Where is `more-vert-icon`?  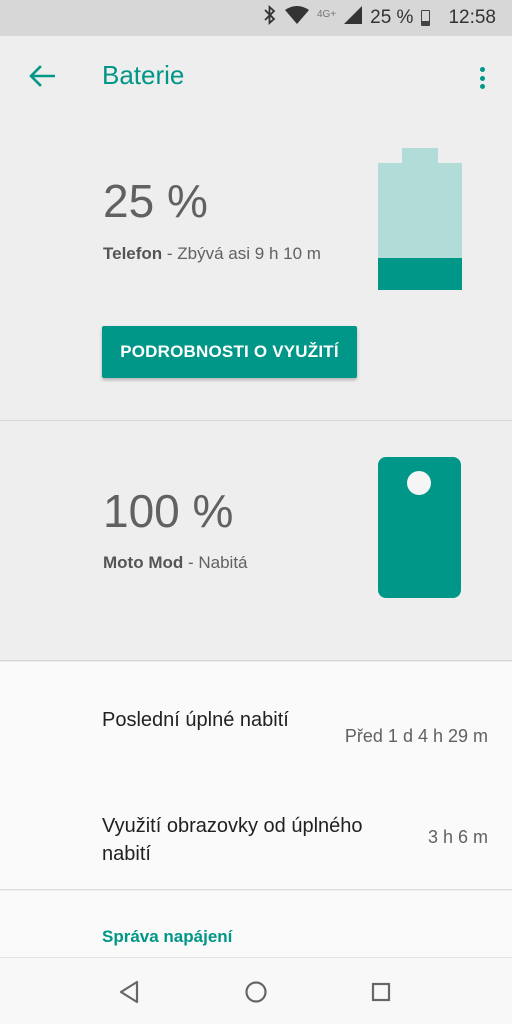 more-vert-icon is located at coordinates (482, 69).